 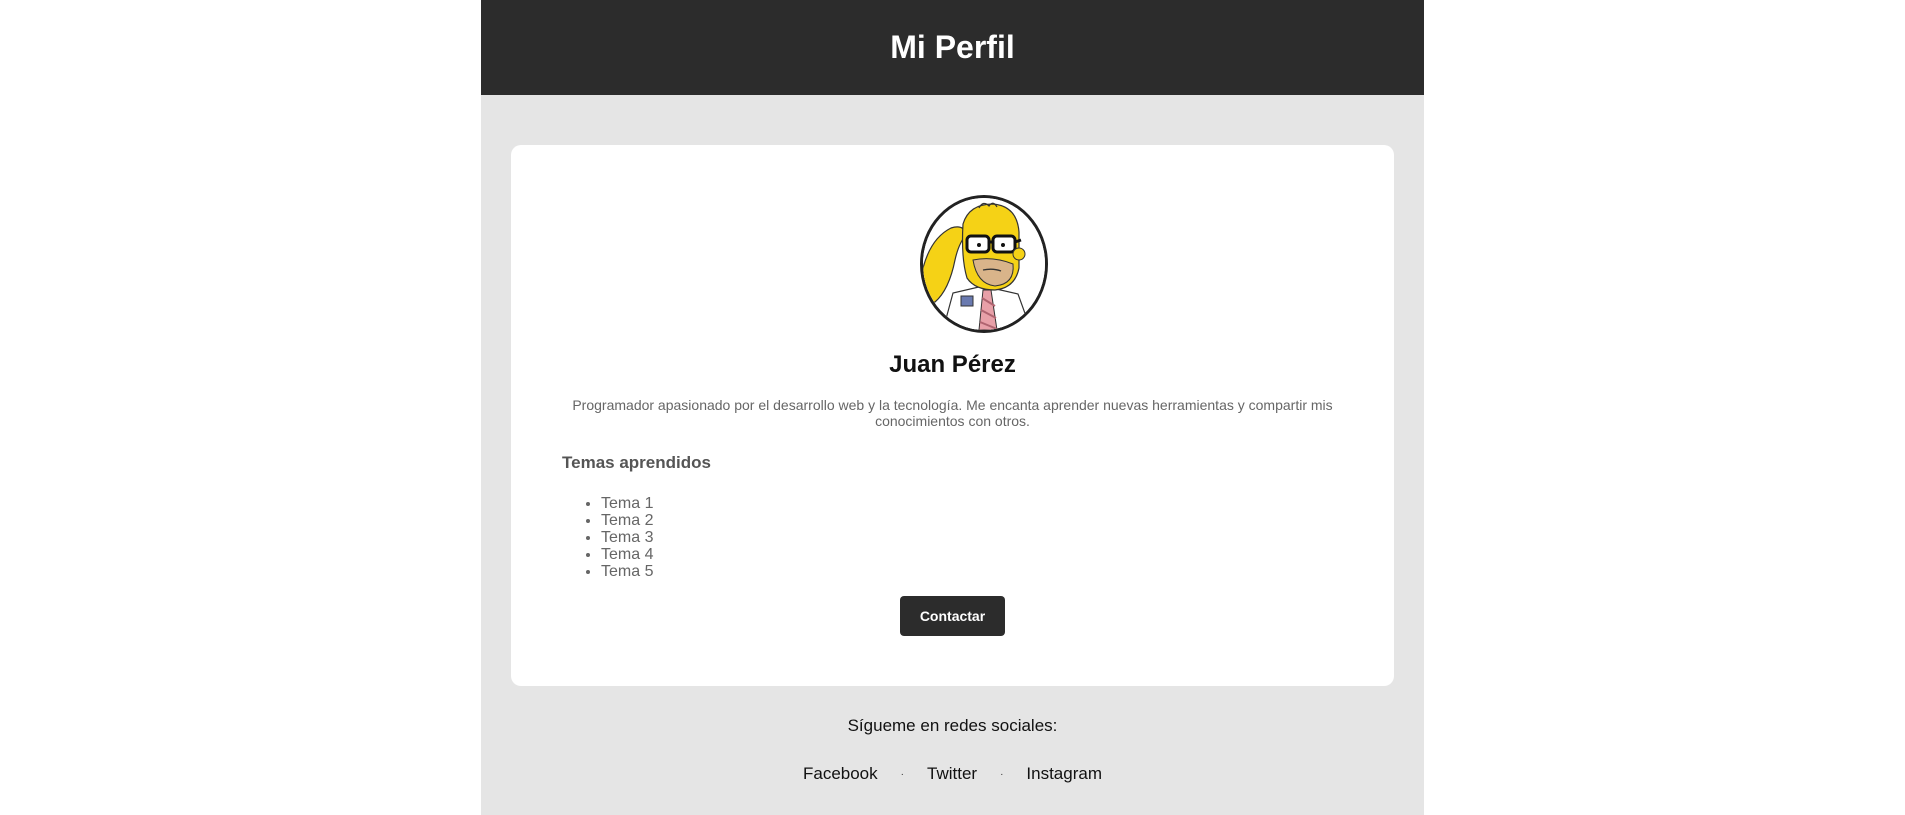 I want to click on topics-list: Tema 1 Tema 2 Tema 3 Tema 4 Tema 5, so click(x=607, y=537).